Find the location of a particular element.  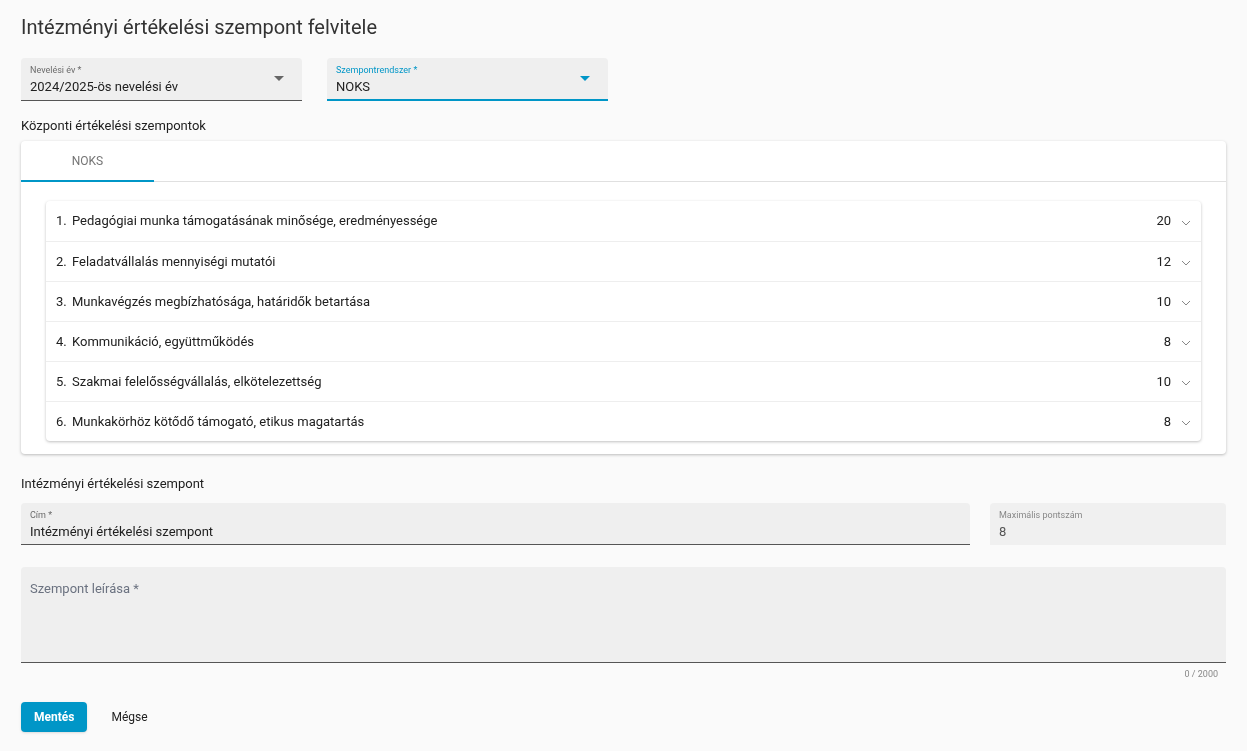

criterion-row: 1. Pedagógiai munka támogatásának minősége, eredményessége 20 is located at coordinates (623, 221).